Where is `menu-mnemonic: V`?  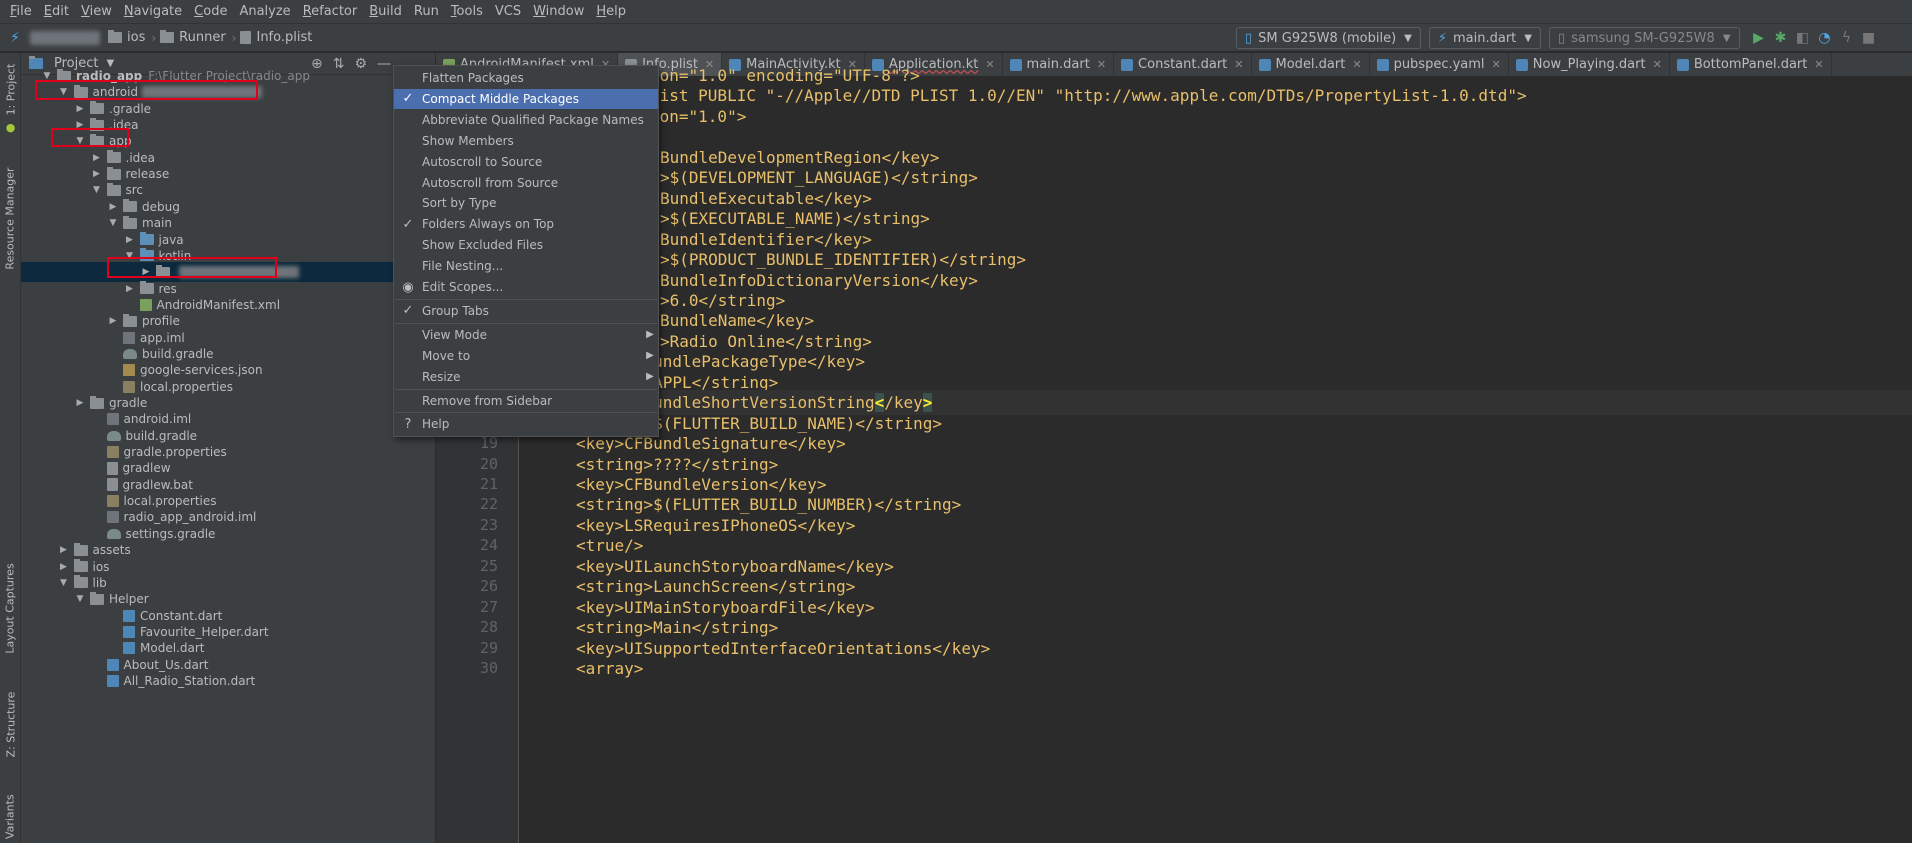 menu-mnemonic: V is located at coordinates (85, 11).